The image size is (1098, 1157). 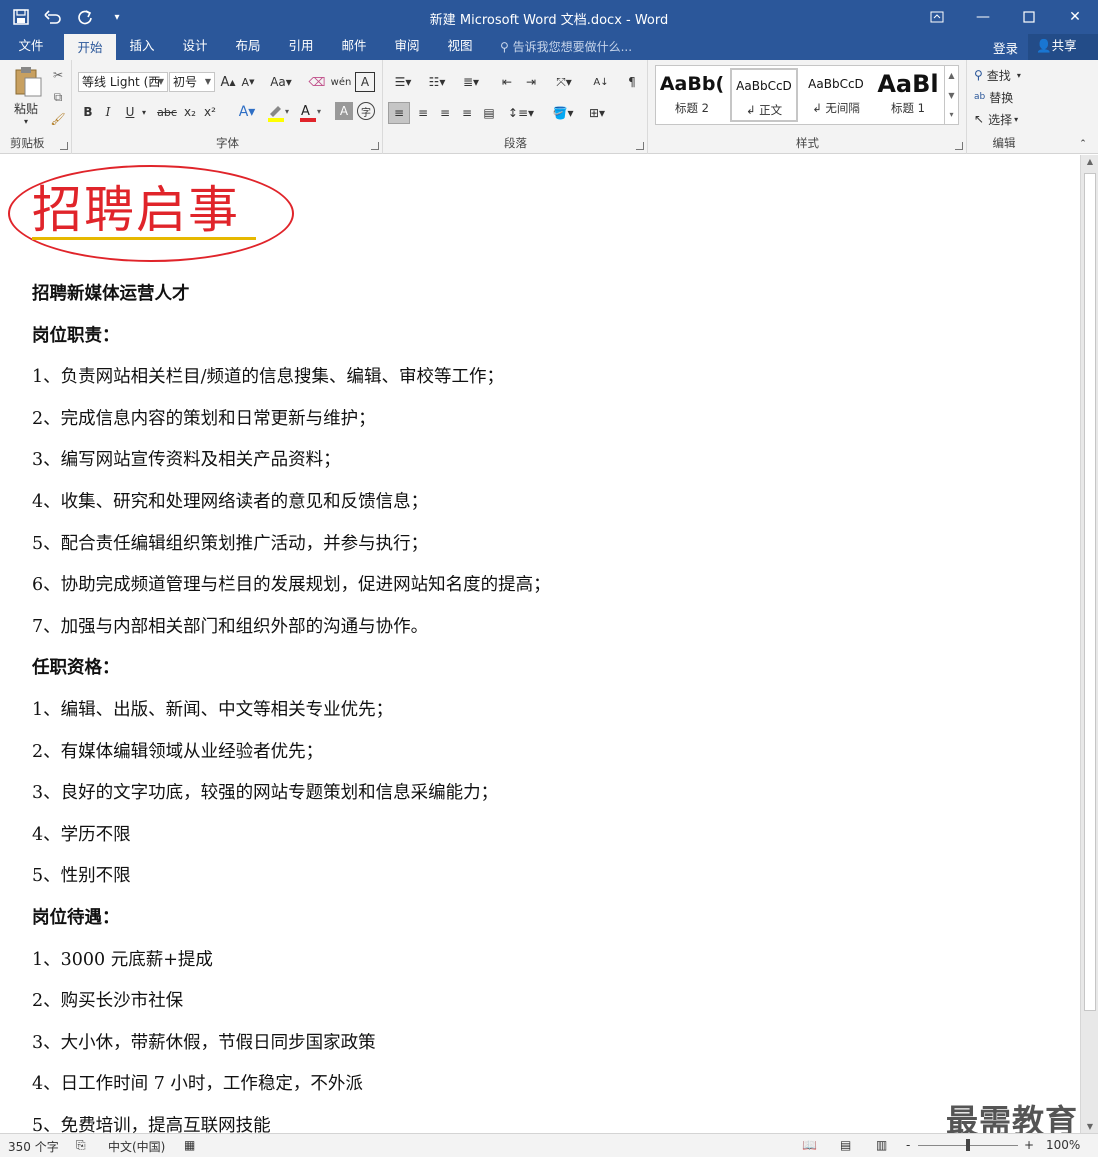 What do you see at coordinates (281, 82) in the screenshot?
I see `change-case-icon: Aa▾` at bounding box center [281, 82].